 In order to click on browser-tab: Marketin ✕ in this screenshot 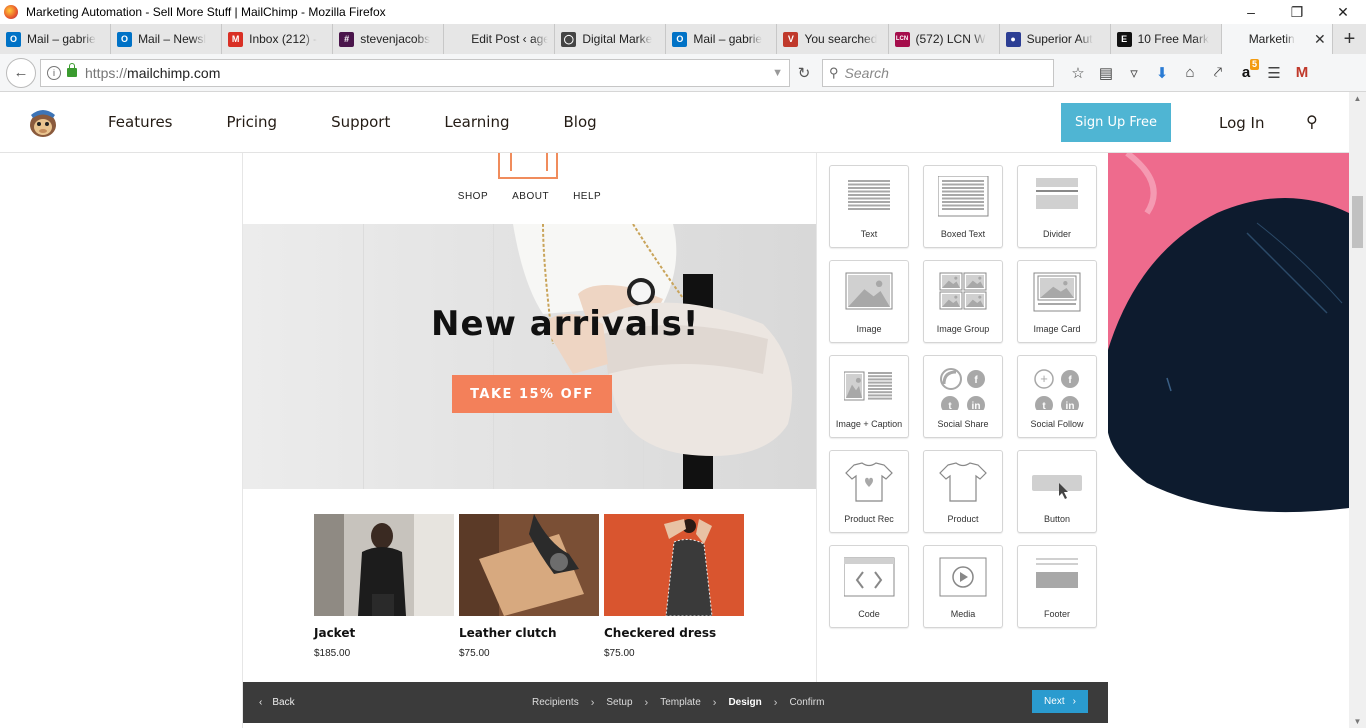, I will do `click(1277, 39)`.